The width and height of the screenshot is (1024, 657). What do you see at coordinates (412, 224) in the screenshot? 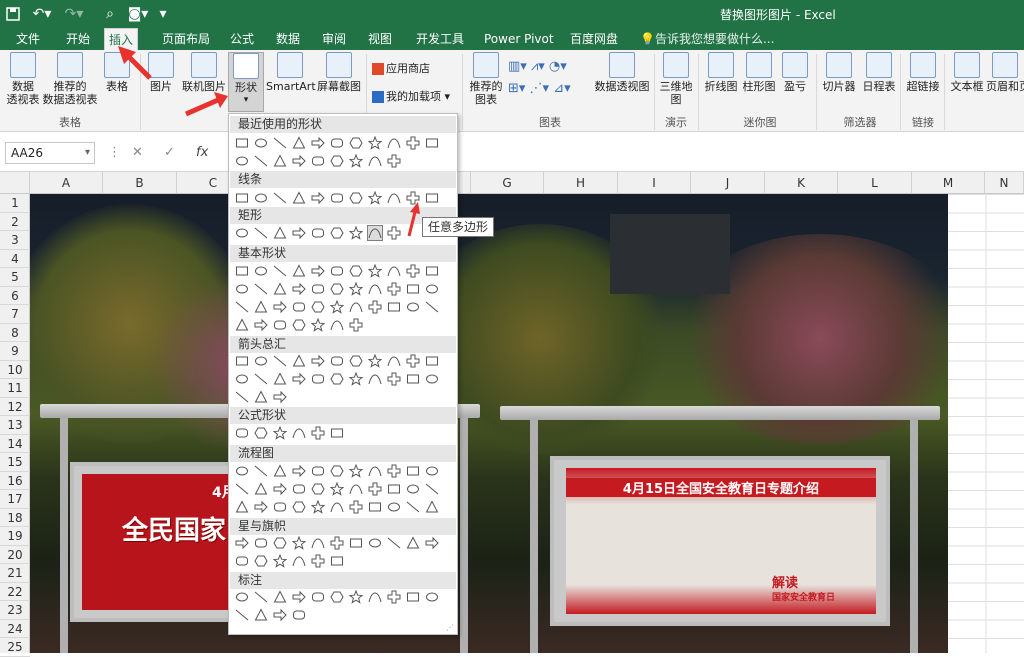
I see `arrow-to-freeform-icon` at bounding box center [412, 224].